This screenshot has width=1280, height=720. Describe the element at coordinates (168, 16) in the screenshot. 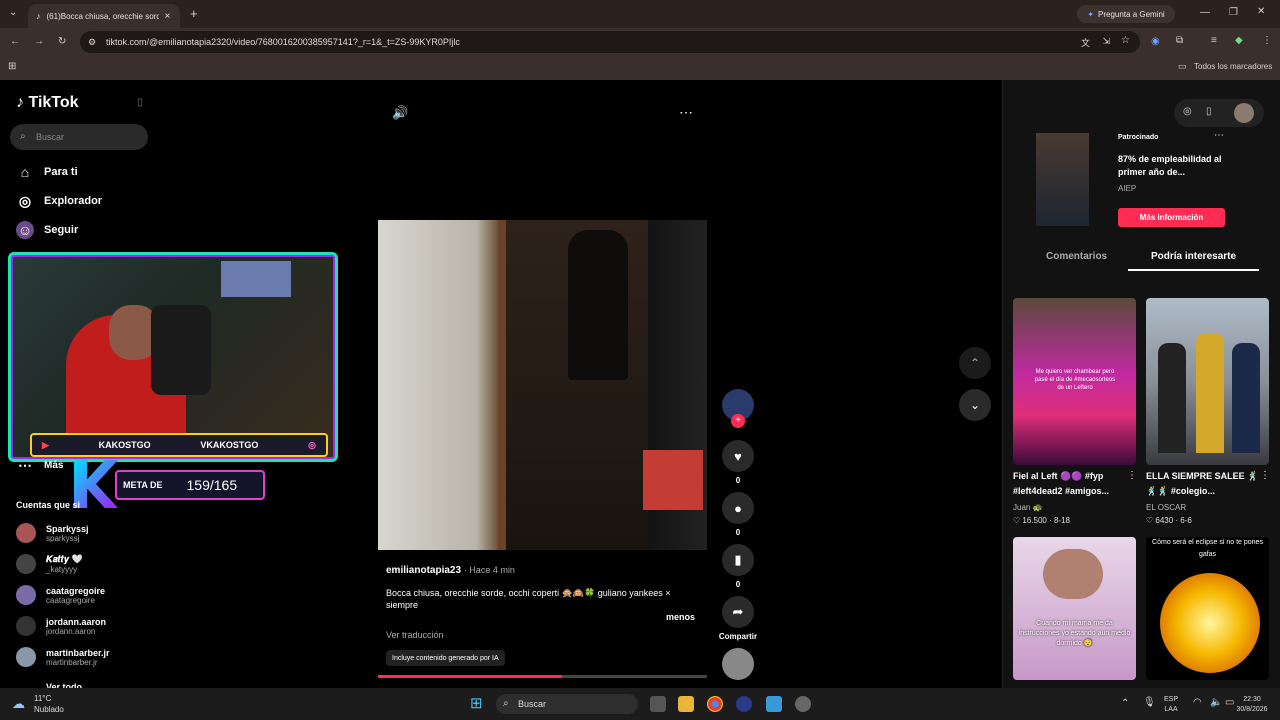

I see `close-tab-icon: ×` at that location.